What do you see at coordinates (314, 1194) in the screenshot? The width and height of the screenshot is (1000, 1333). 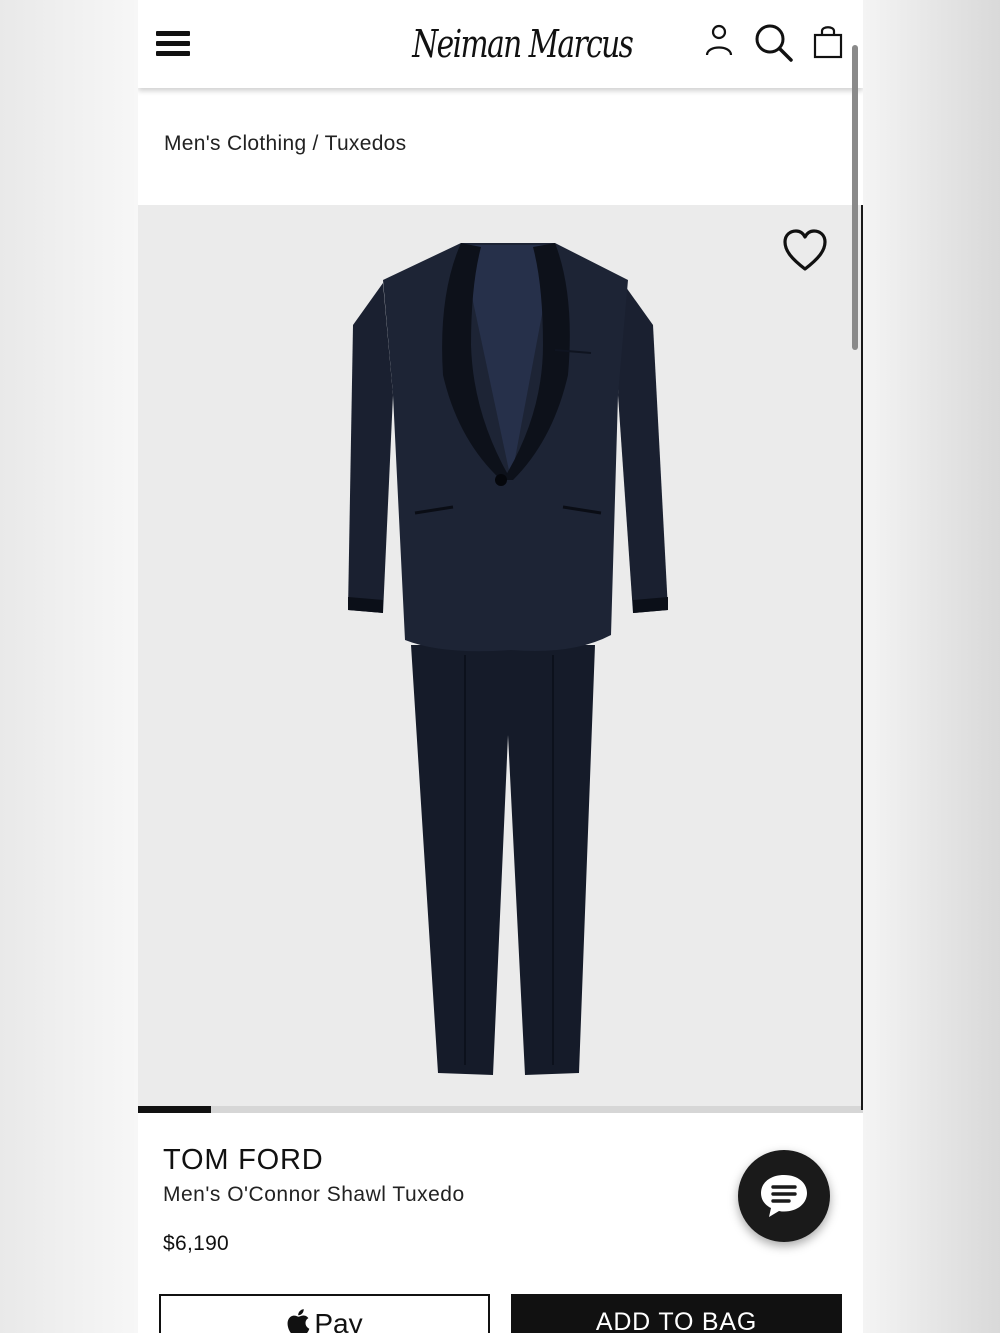 I see `product-name: Men's O'Connor Shawl Tuxedo` at bounding box center [314, 1194].